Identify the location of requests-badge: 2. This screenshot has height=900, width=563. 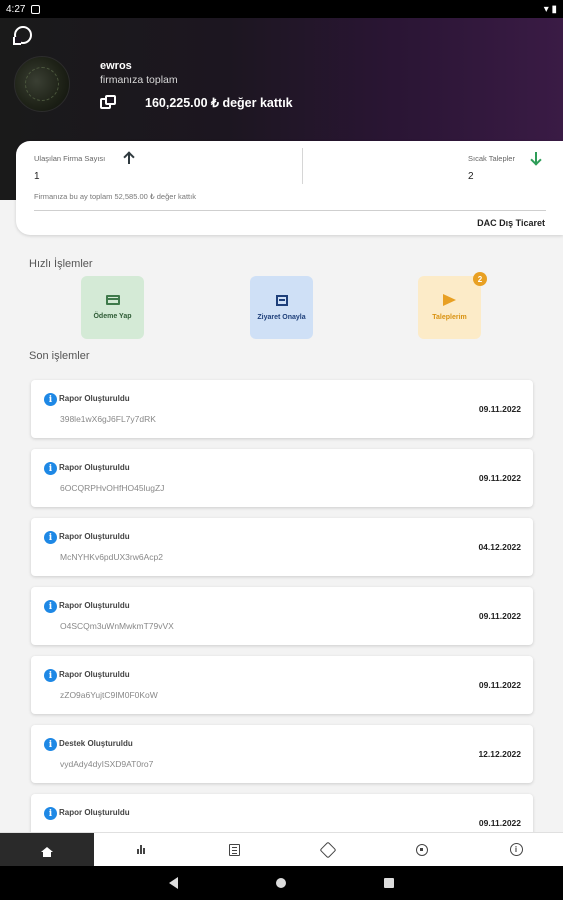
(480, 279).